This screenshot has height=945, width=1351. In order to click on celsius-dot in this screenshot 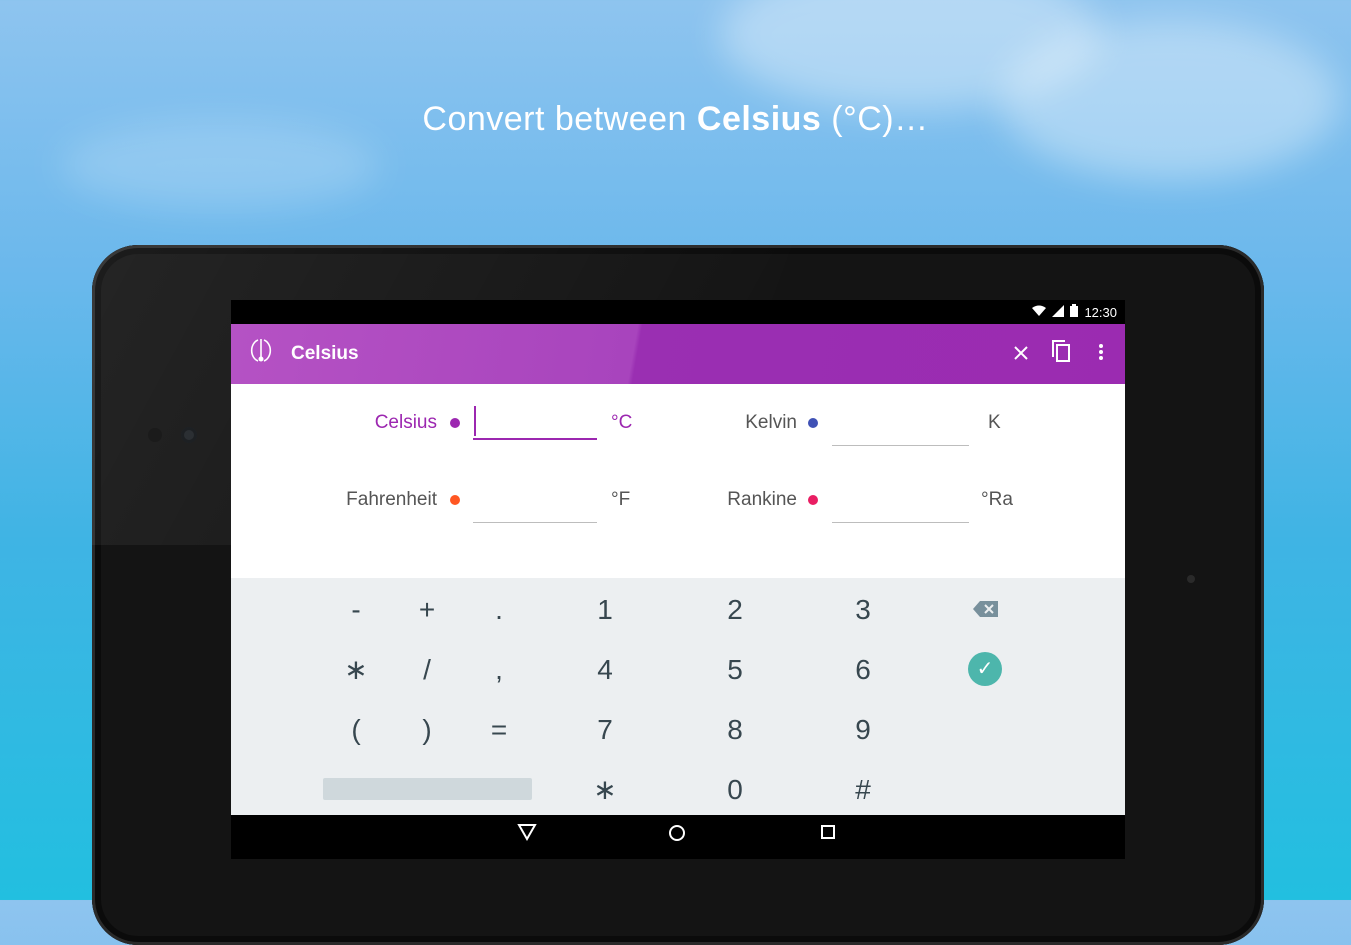, I will do `click(455, 423)`.